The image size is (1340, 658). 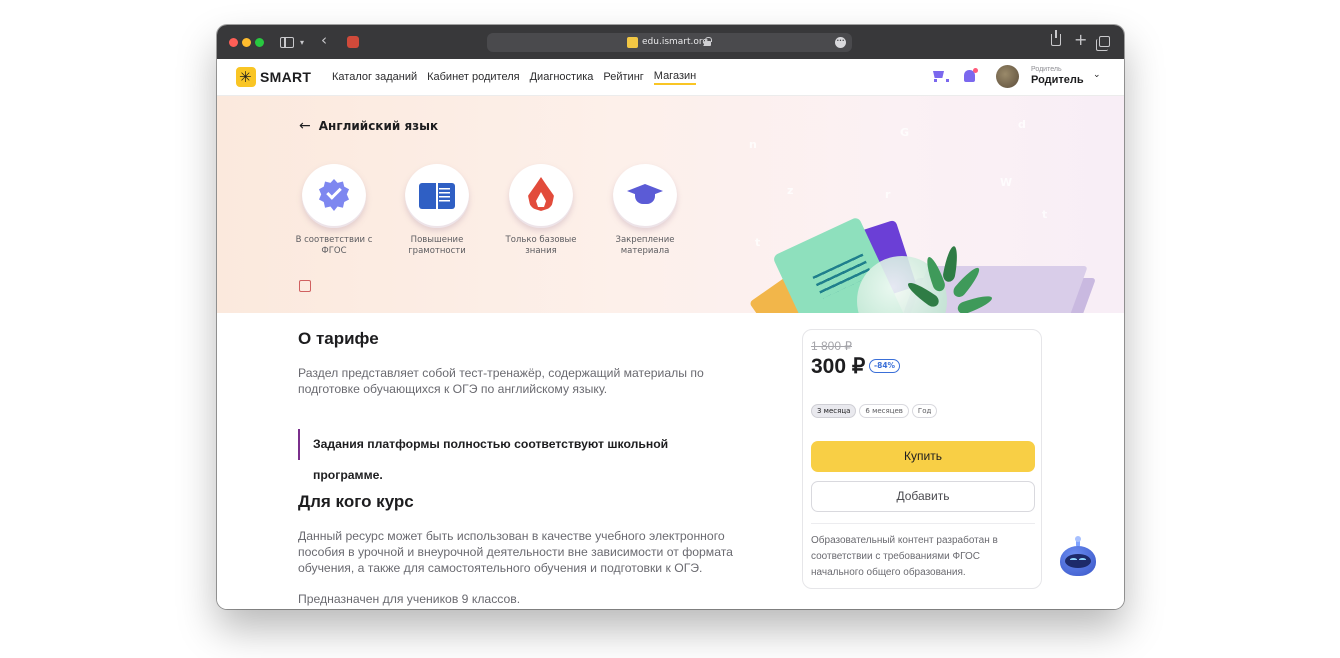 What do you see at coordinates (840, 42) in the screenshot?
I see `page-menu-icon: ···` at bounding box center [840, 42].